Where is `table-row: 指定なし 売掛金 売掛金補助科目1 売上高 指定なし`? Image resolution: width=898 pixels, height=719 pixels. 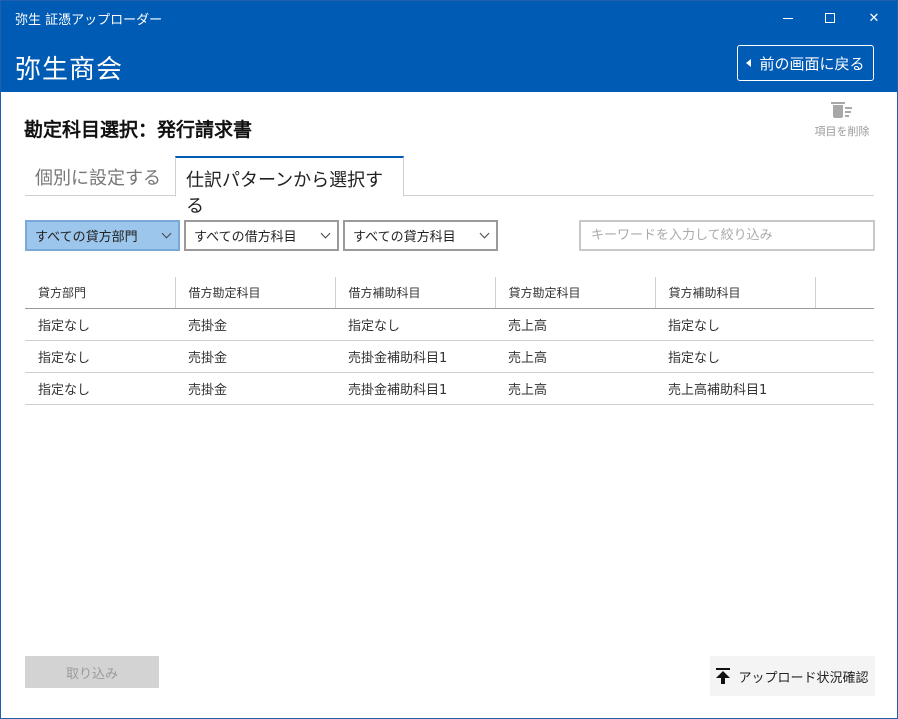
table-row: 指定なし 売掛金 売掛金補助科目1 売上高 指定なし is located at coordinates (449, 356).